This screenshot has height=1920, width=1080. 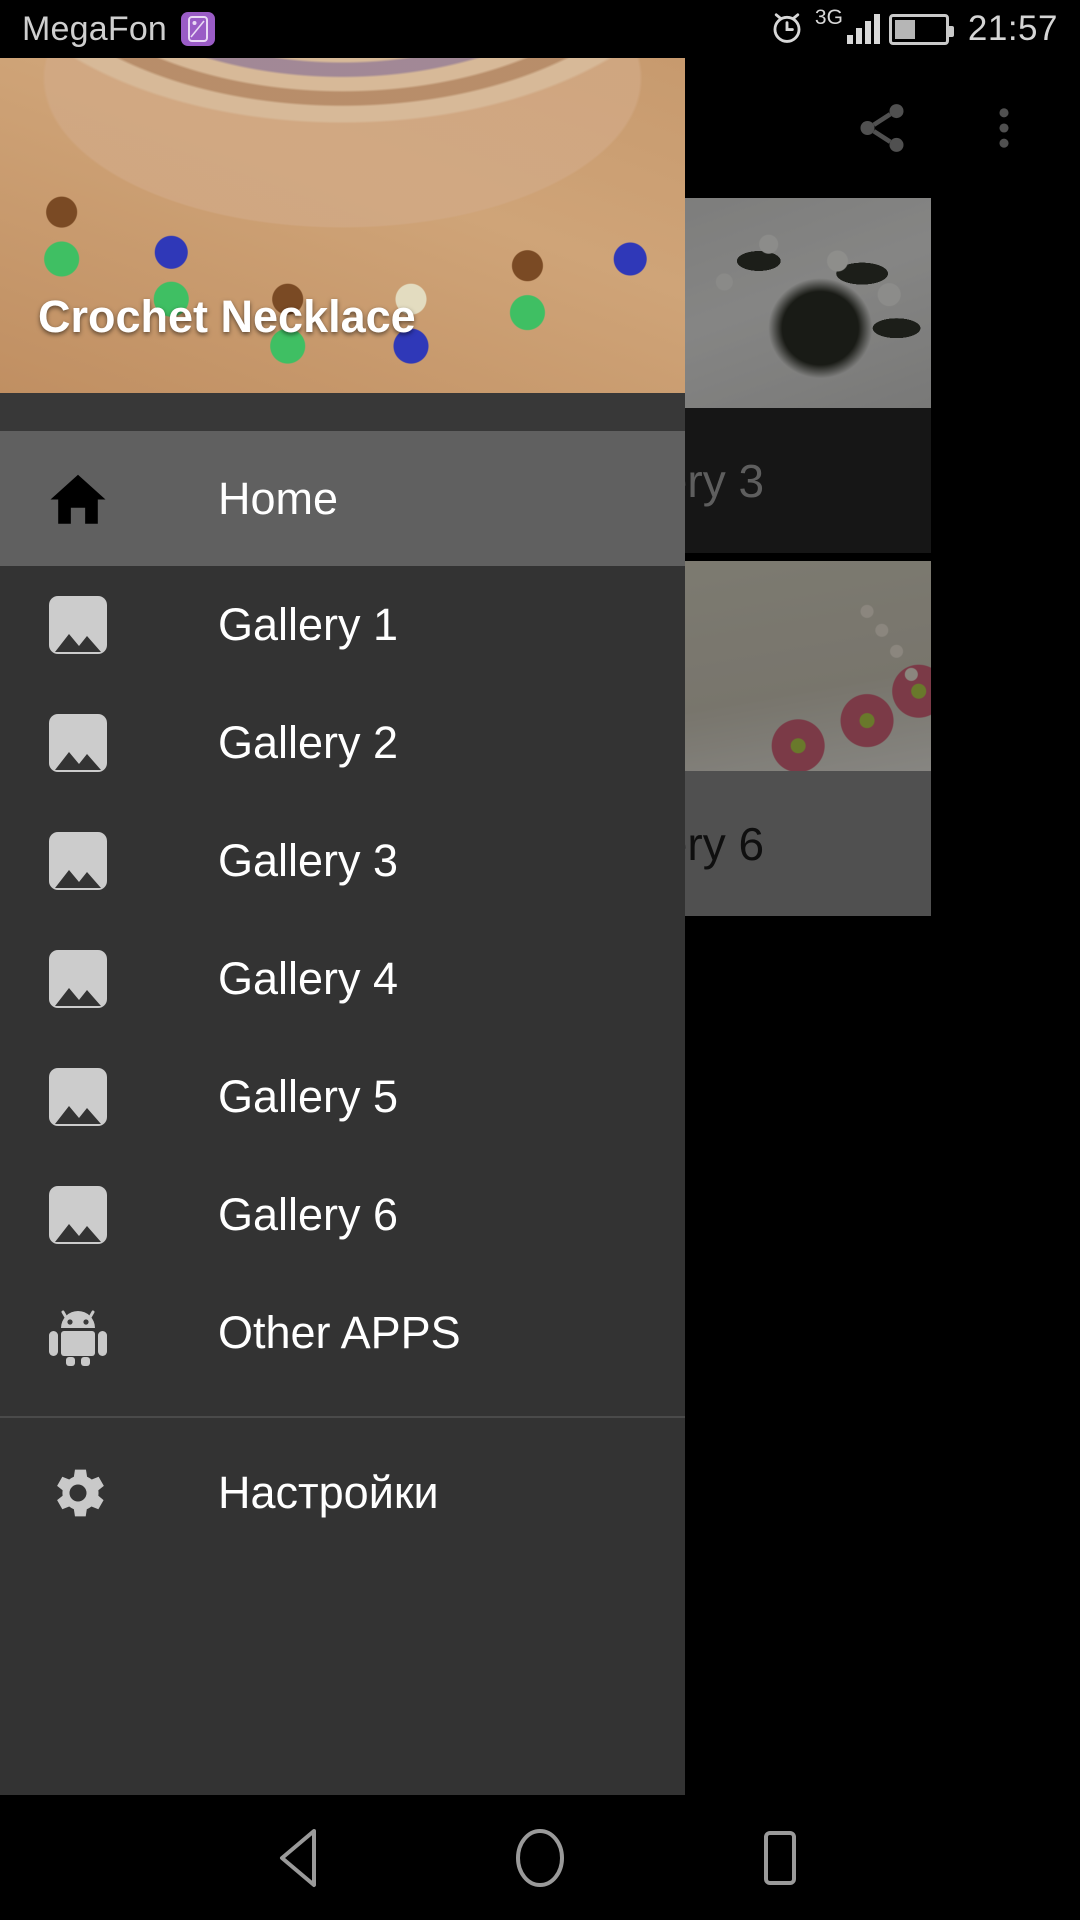 I want to click on recents-square-icon, so click(x=780, y=1858).